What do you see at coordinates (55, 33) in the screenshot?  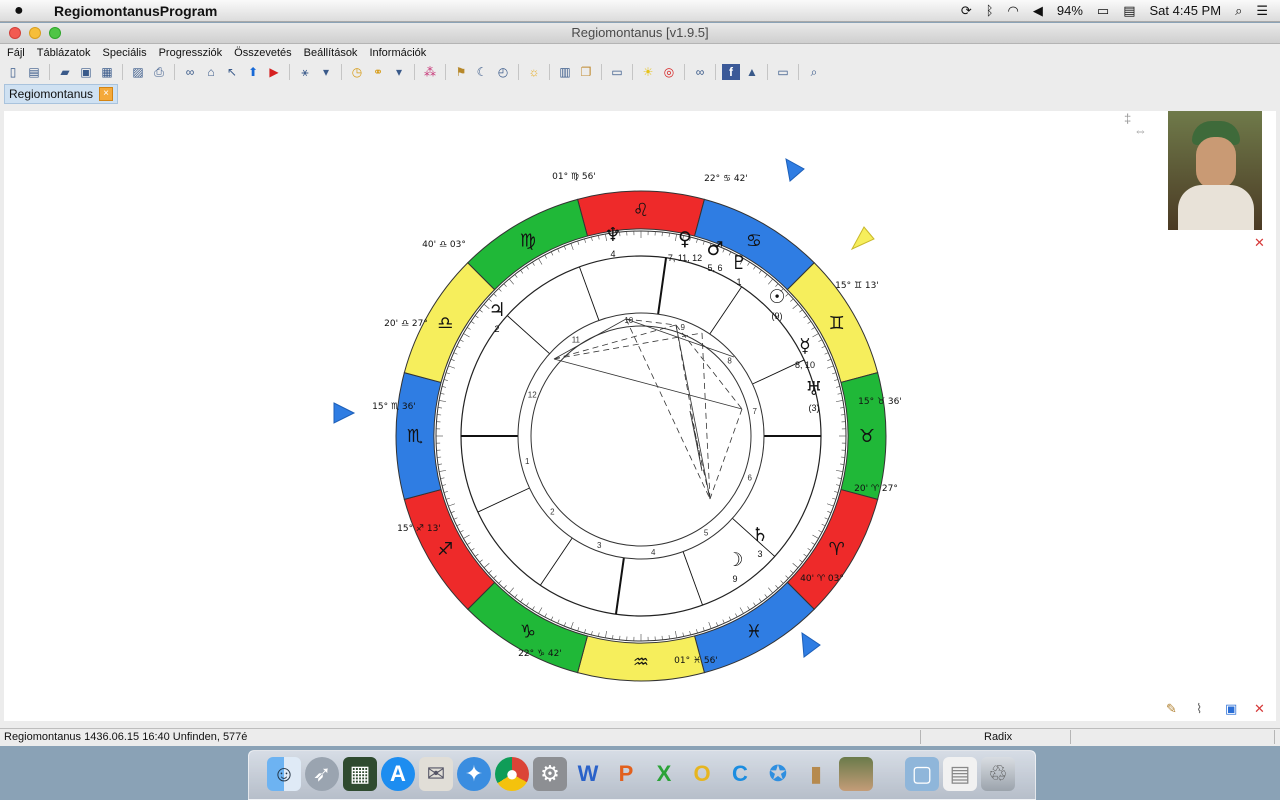 I see `zoom-window-button` at bounding box center [55, 33].